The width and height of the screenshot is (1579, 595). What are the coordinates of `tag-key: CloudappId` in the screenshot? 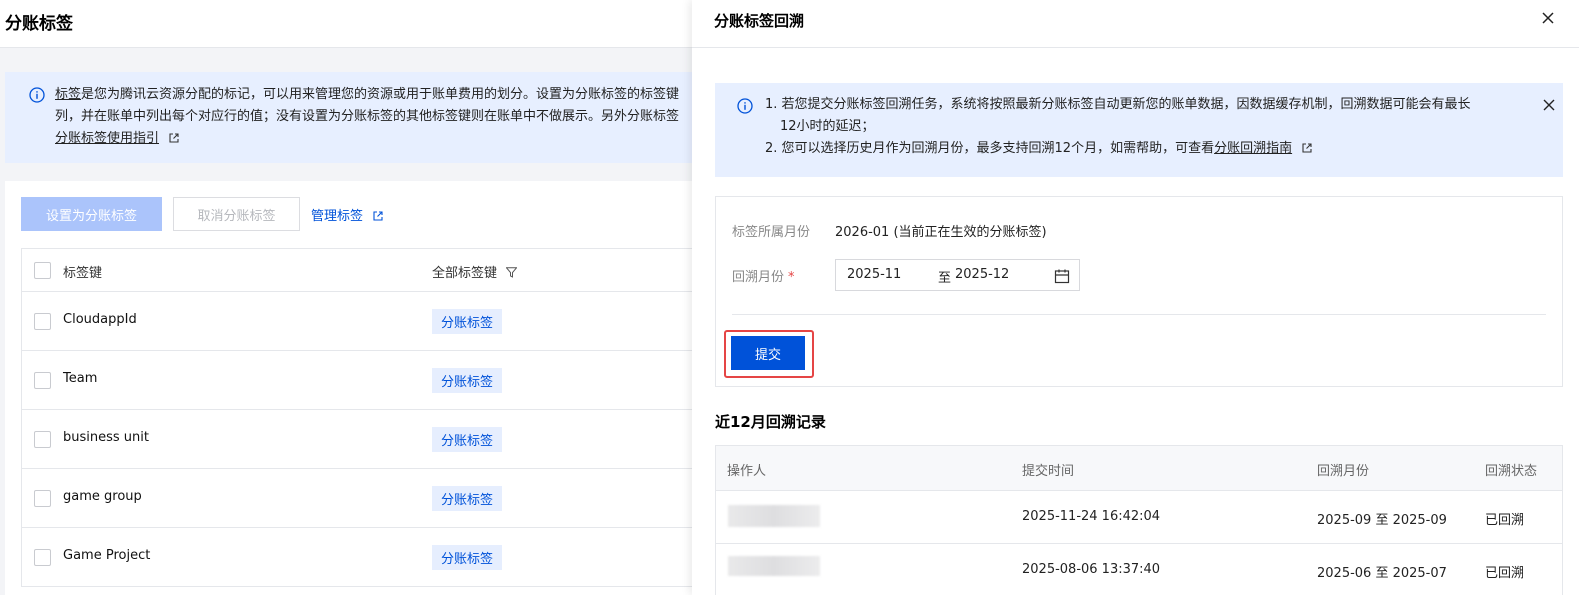 It's located at (100, 319).